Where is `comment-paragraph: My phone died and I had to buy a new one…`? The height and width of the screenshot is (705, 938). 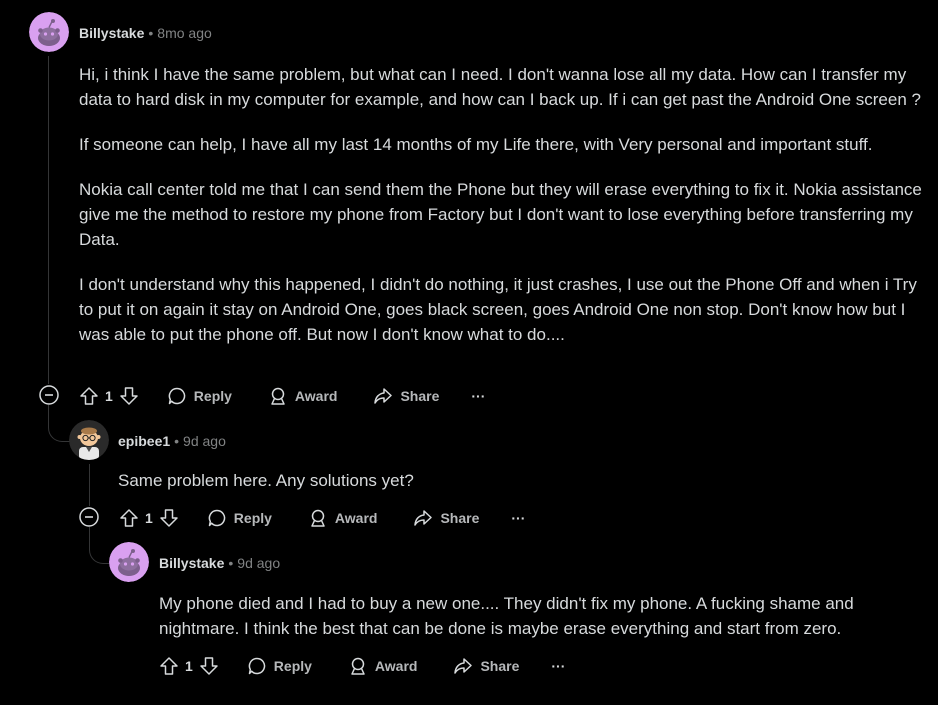
comment-paragraph: My phone died and I had to buy a new one… is located at coordinates (506, 616).